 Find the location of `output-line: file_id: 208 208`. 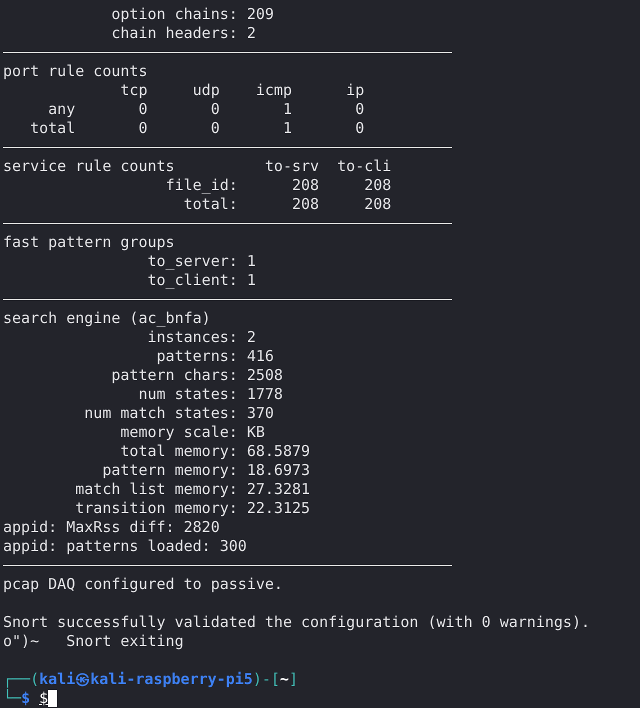

output-line: file_id: 208 208 is located at coordinates (279, 185).